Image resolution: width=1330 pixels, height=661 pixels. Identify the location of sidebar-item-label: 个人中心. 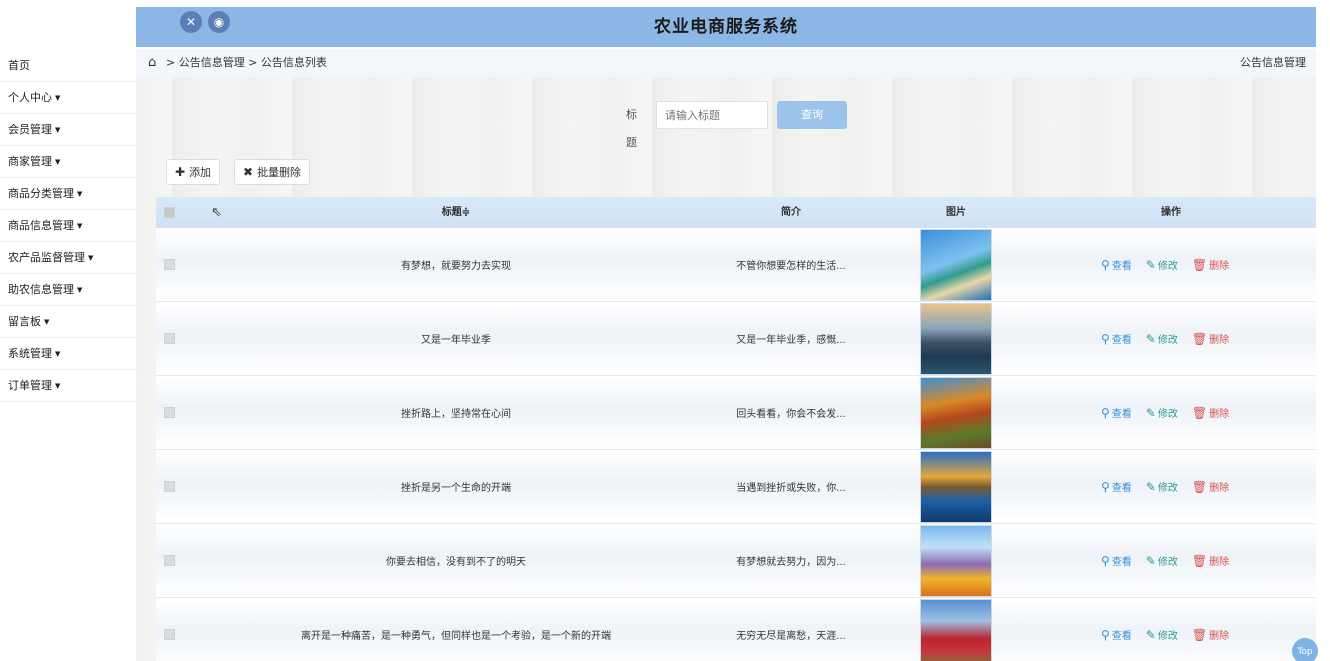
(30, 97).